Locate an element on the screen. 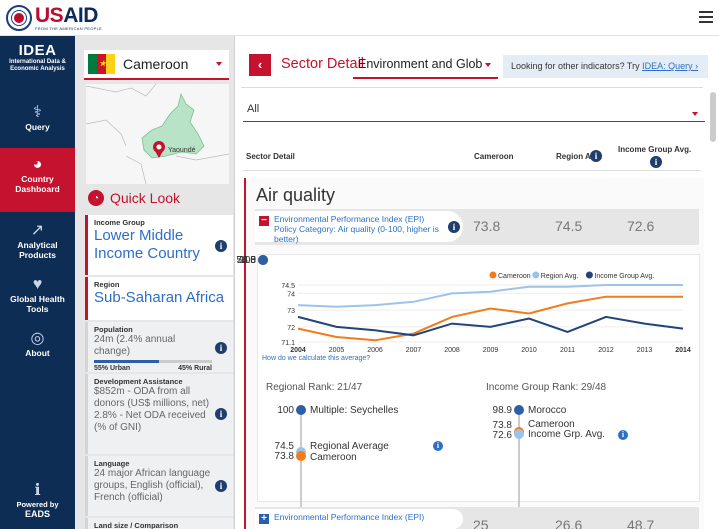  region-avg-value: 26.6 is located at coordinates (569, 523).